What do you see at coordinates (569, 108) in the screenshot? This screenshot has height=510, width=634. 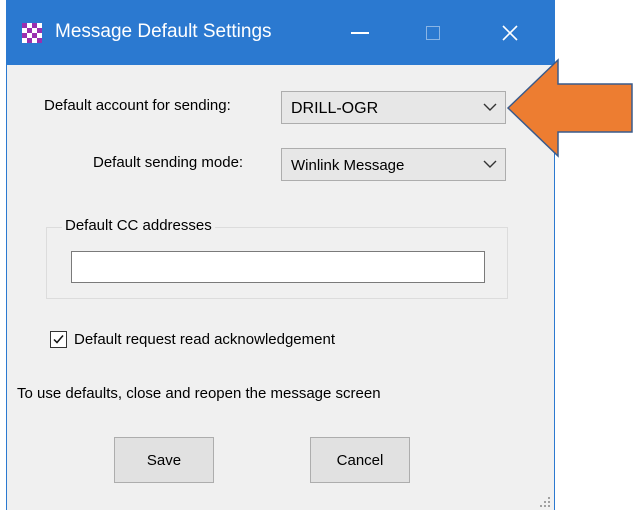 I see `annotation-arrow-icon` at bounding box center [569, 108].